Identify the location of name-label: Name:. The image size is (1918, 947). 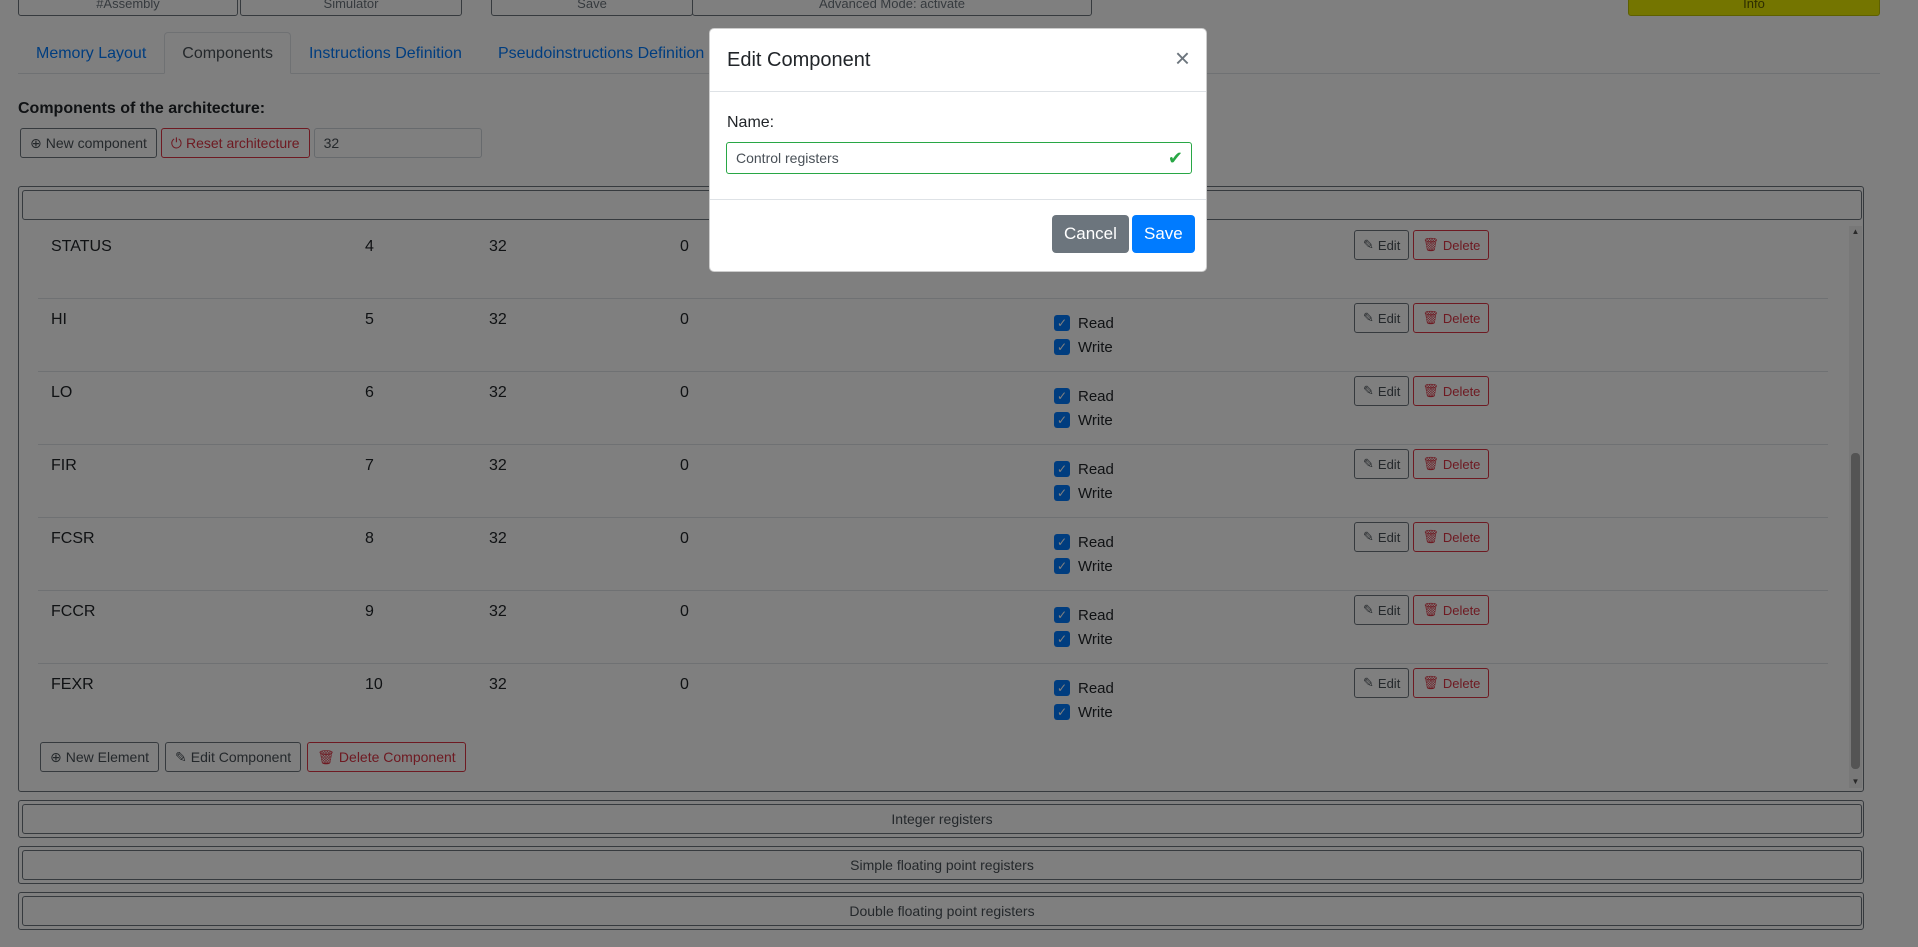
(751, 122).